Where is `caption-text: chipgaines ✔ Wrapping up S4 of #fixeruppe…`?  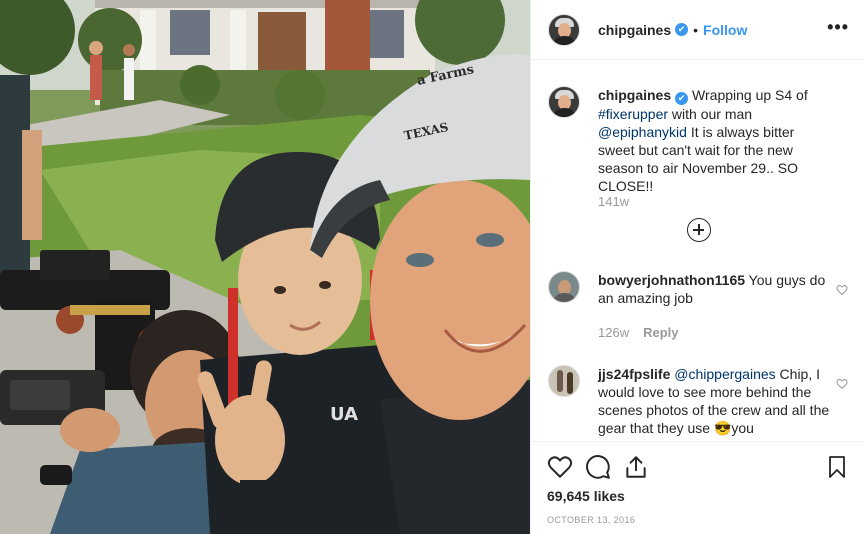 caption-text: chipgaines ✔ Wrapping up S4 of #fixeruppe… is located at coordinates (716, 140).